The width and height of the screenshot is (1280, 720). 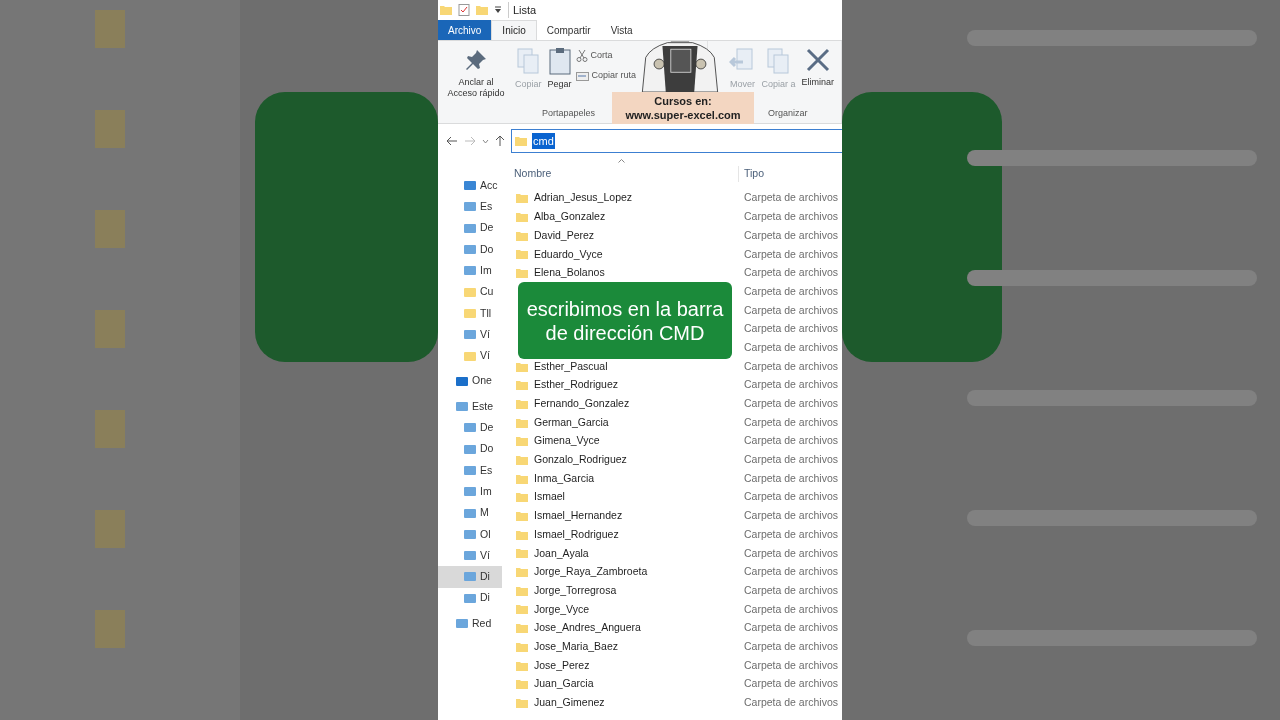 What do you see at coordinates (561, 553) in the screenshot?
I see `file-name: Joan_Ayala` at bounding box center [561, 553].